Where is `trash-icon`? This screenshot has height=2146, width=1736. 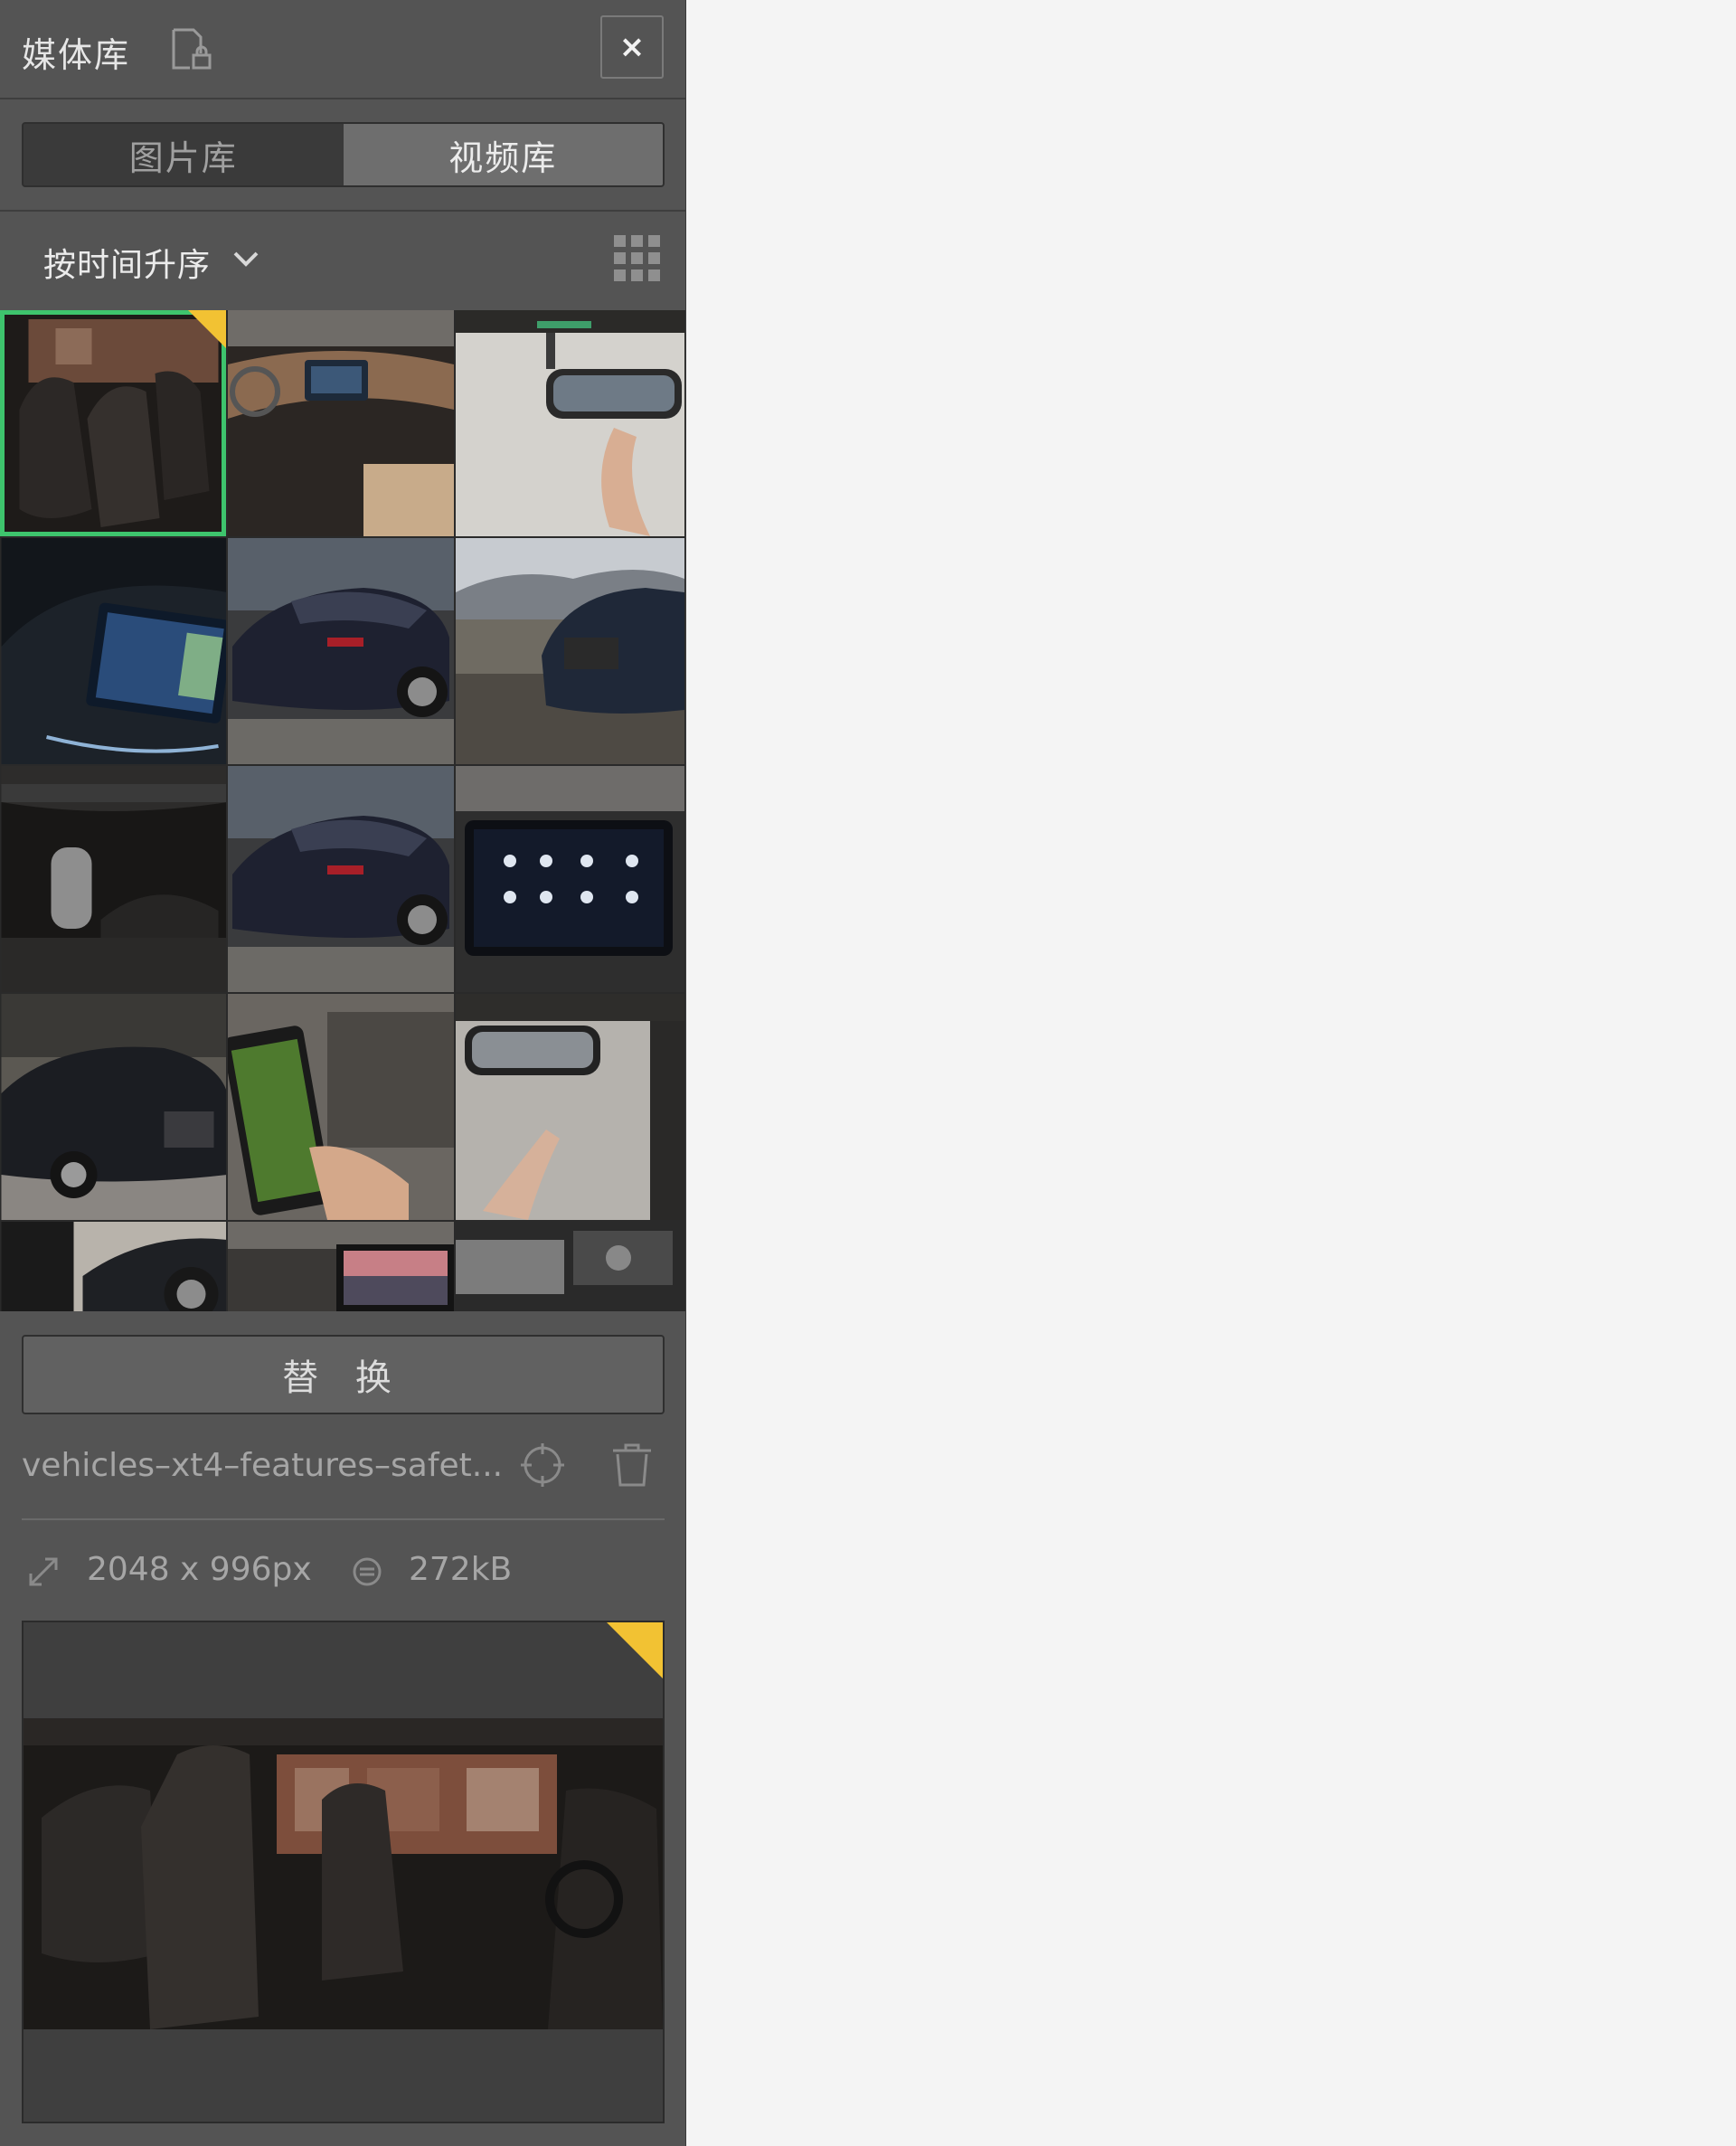 trash-icon is located at coordinates (632, 1465).